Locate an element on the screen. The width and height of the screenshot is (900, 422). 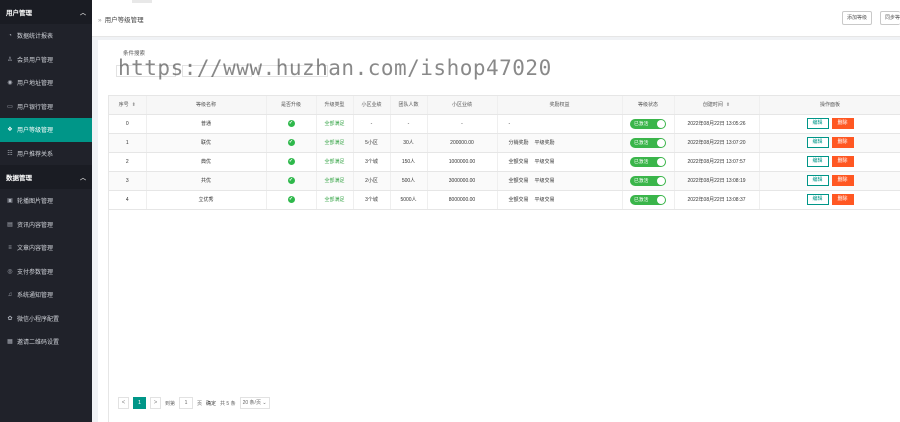
cell-upgrade: ✓ is located at coordinates (291, 162).